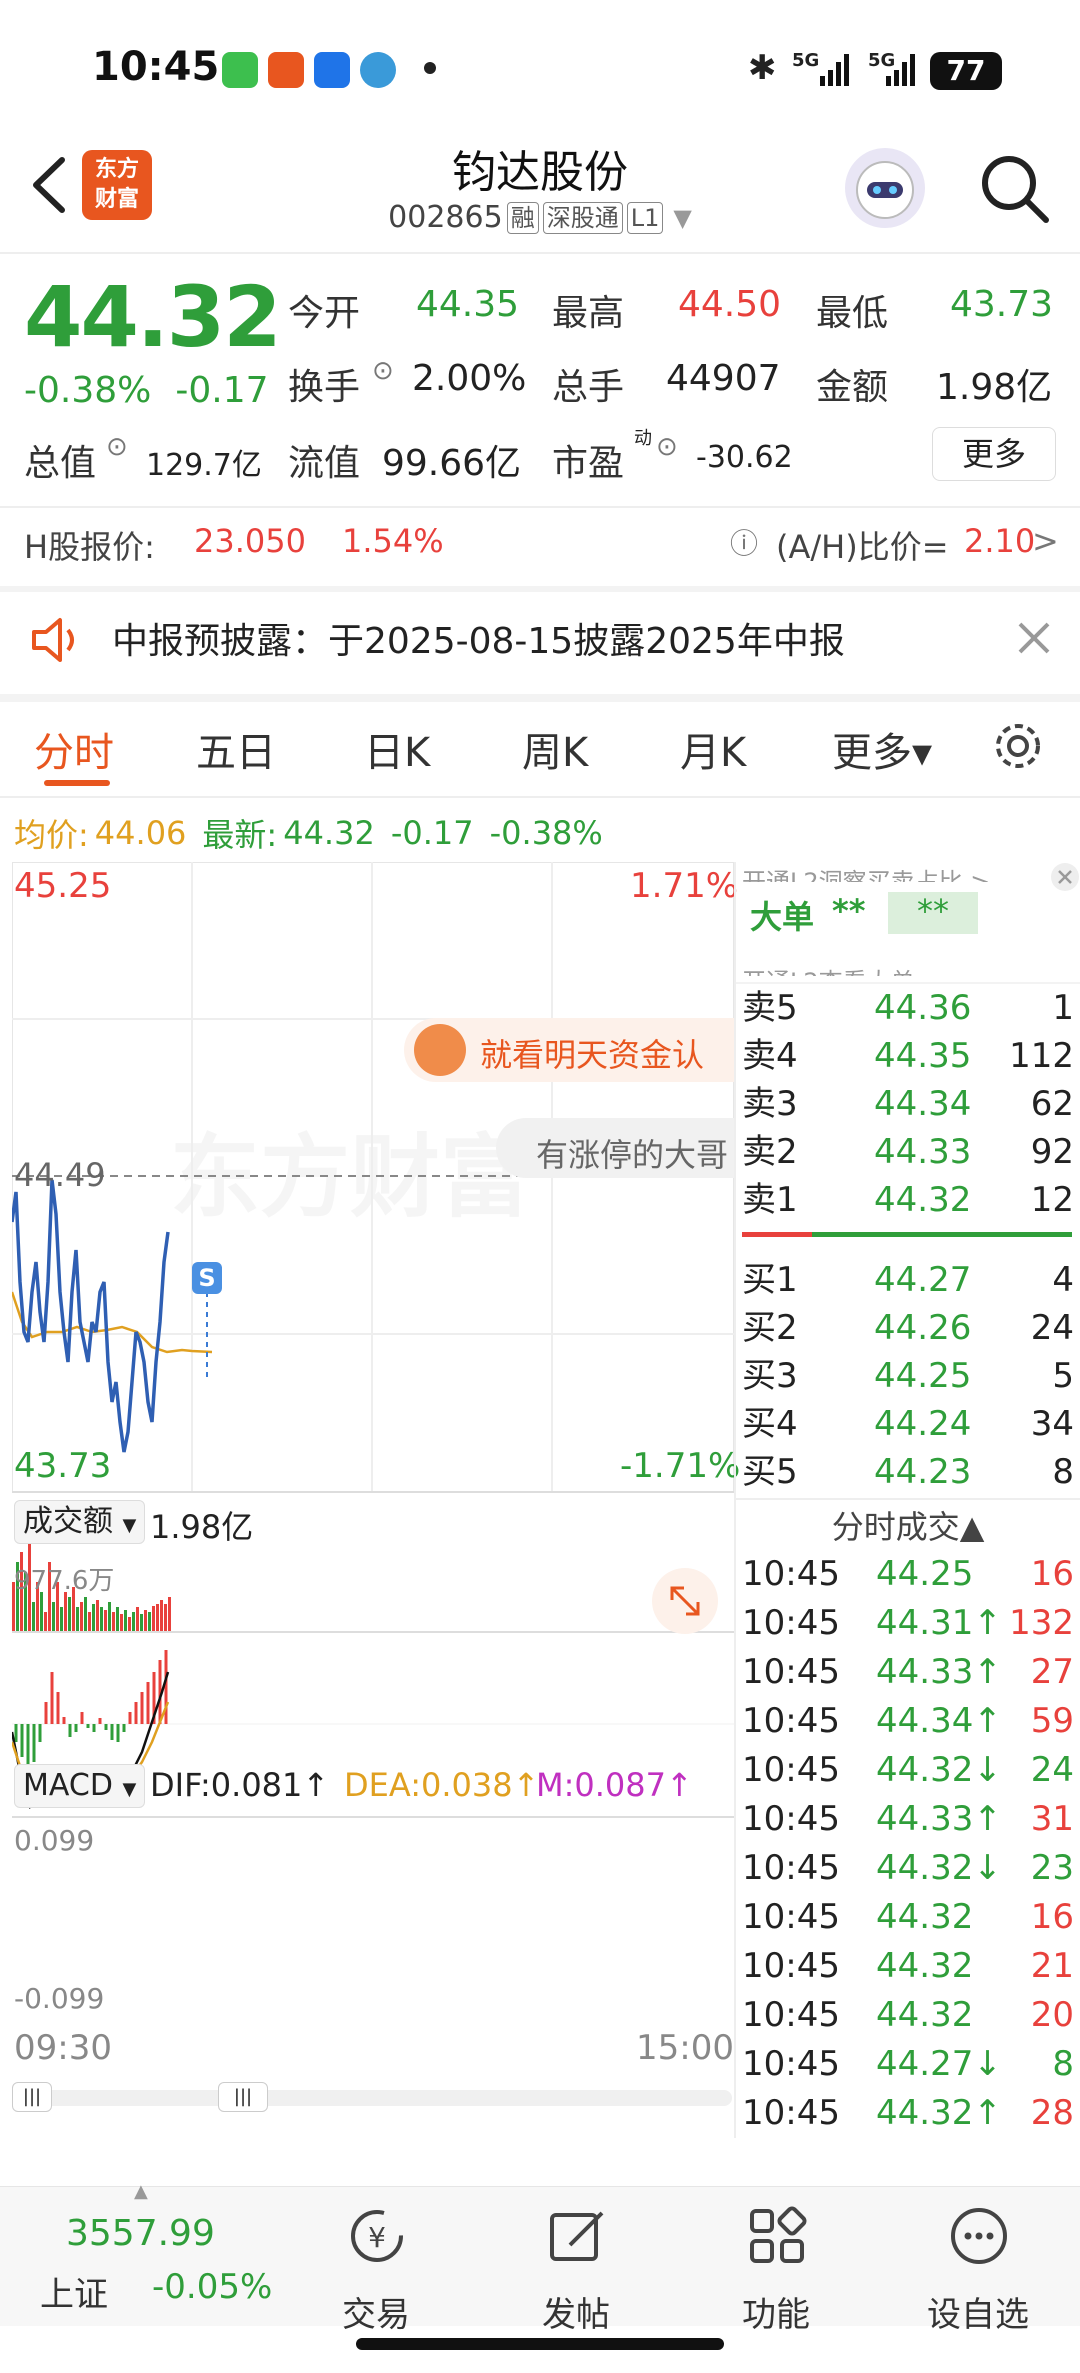  What do you see at coordinates (117, 185) in the screenshot?
I see `eastmoney-logo: 东方 财富` at bounding box center [117, 185].